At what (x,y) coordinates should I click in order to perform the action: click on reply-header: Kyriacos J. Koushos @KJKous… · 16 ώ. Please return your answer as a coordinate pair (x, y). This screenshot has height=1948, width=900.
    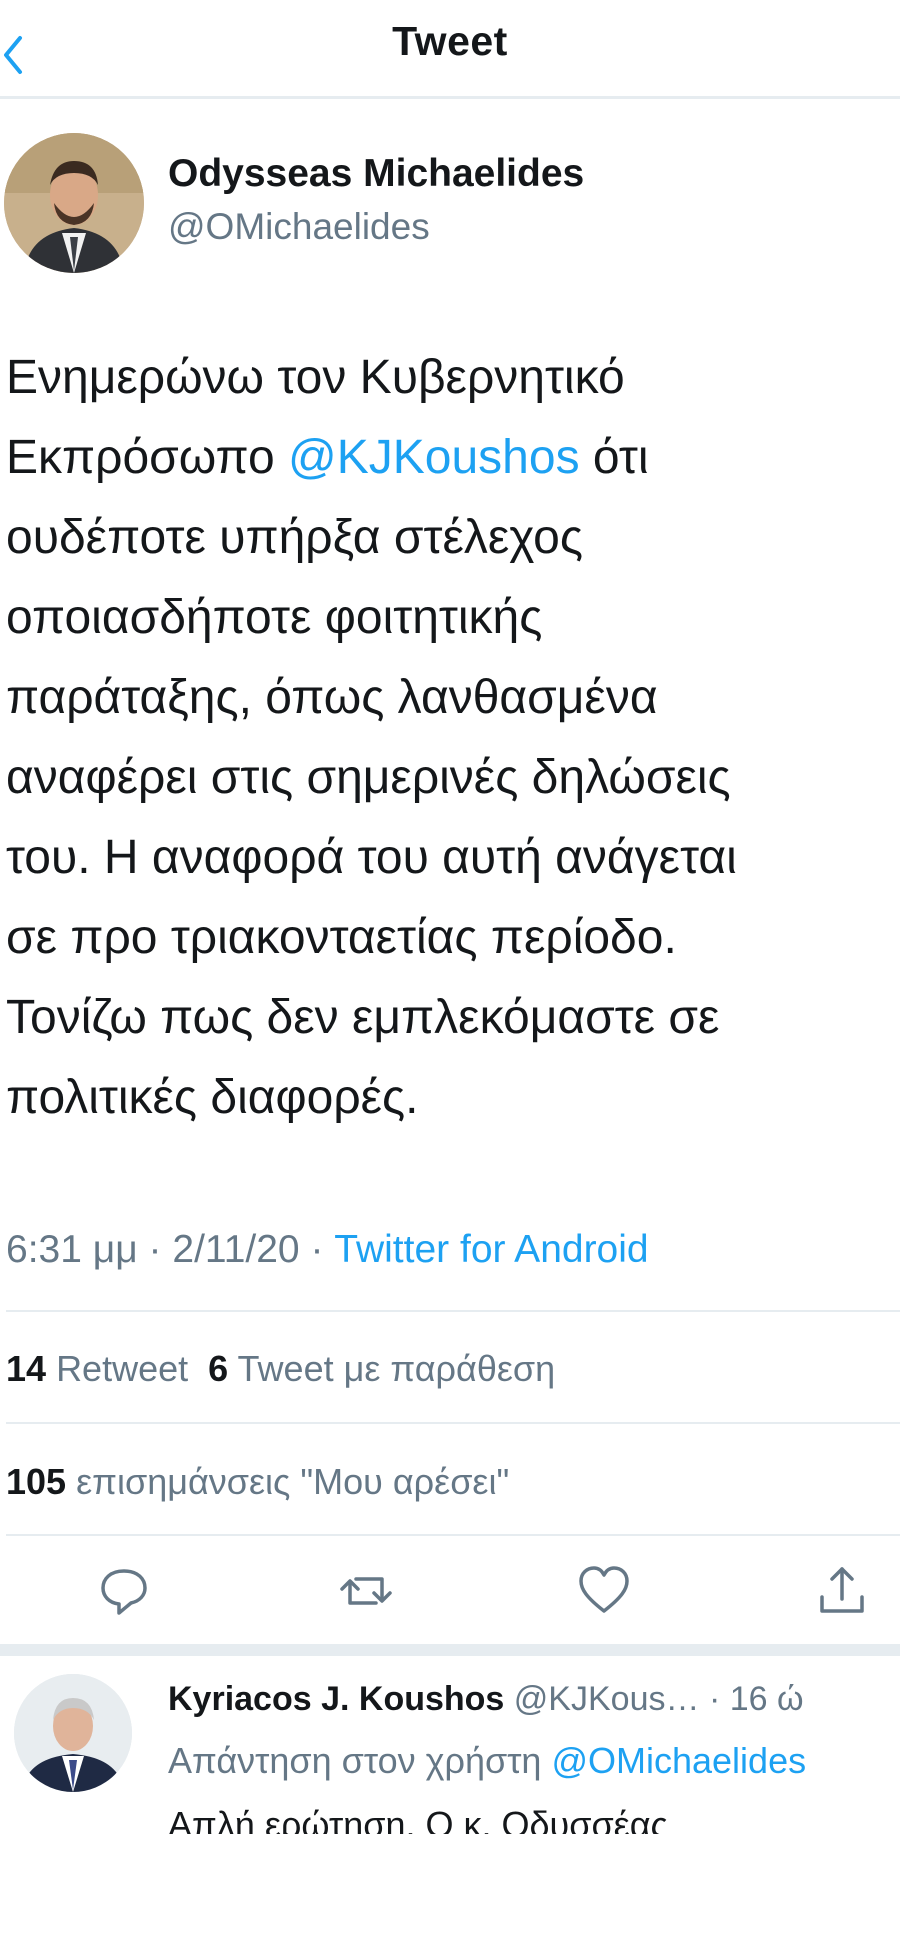
    Looking at the image, I should click on (486, 1699).